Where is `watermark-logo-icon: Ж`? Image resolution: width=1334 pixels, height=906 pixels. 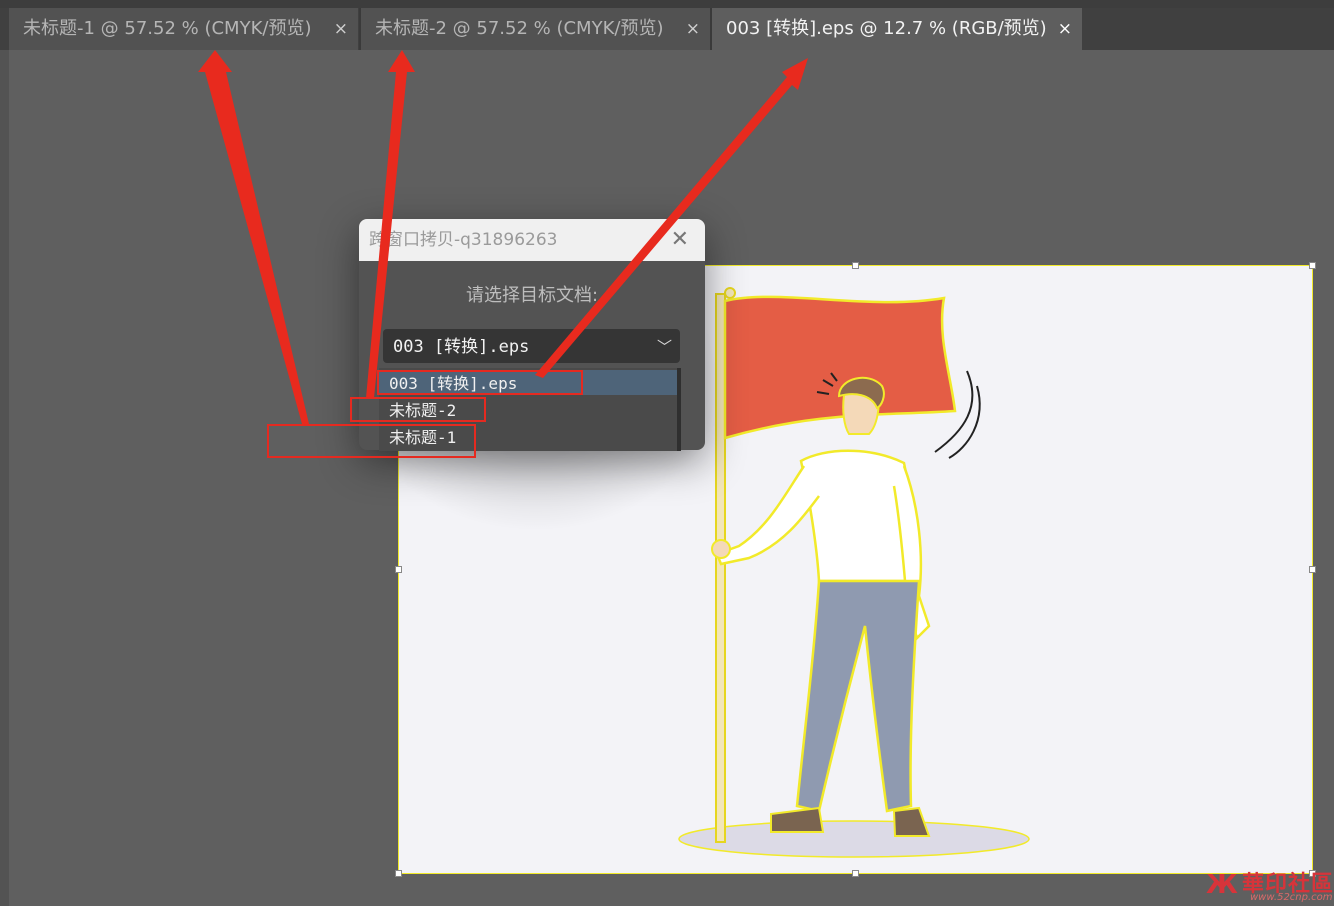 watermark-logo-icon: Ж is located at coordinates (1222, 885).